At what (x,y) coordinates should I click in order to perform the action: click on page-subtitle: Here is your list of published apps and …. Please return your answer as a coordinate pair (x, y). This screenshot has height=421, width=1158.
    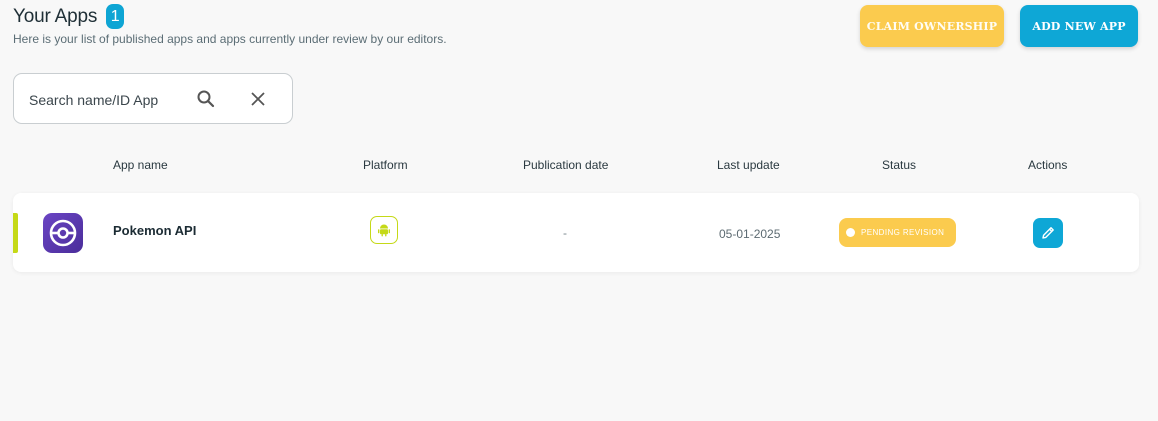
    Looking at the image, I should click on (230, 39).